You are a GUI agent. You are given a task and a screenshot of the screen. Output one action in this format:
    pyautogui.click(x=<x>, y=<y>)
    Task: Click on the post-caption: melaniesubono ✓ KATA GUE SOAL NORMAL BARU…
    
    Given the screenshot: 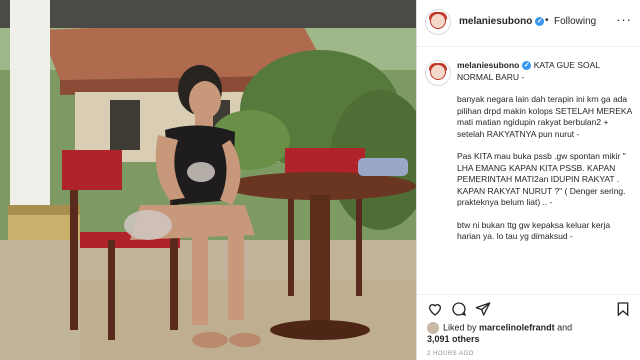 What is the action you would take?
    pyautogui.click(x=545, y=157)
    